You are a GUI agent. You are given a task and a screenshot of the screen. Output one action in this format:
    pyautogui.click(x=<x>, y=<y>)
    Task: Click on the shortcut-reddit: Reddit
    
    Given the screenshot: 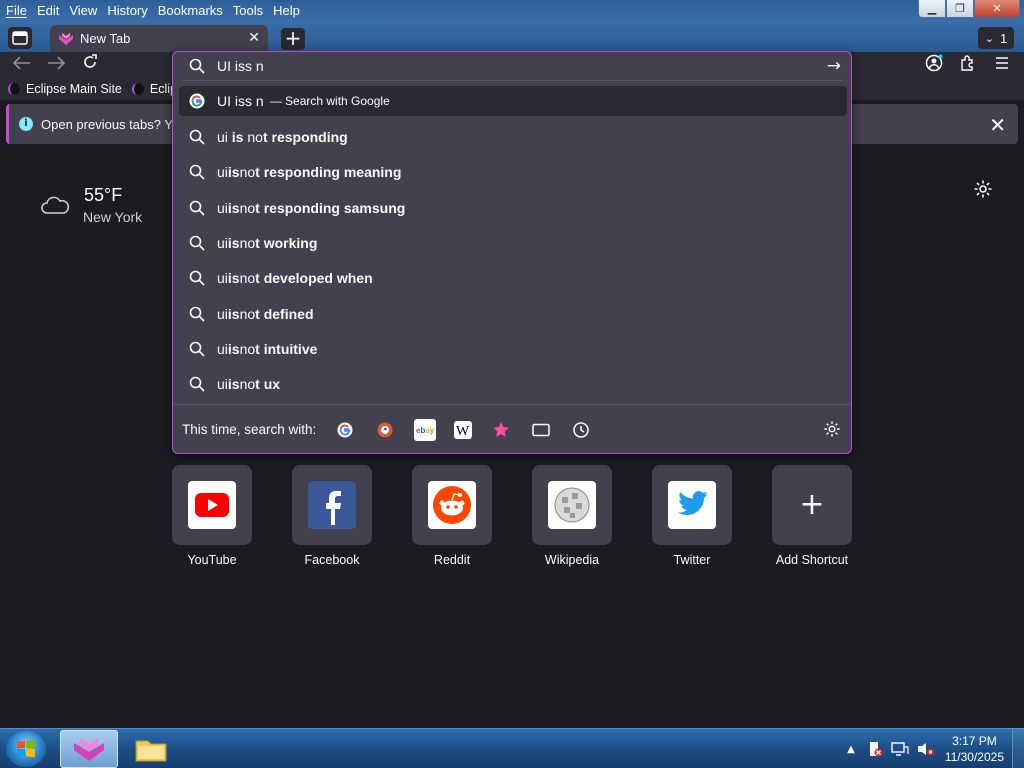 What is the action you would take?
    pyautogui.click(x=452, y=516)
    